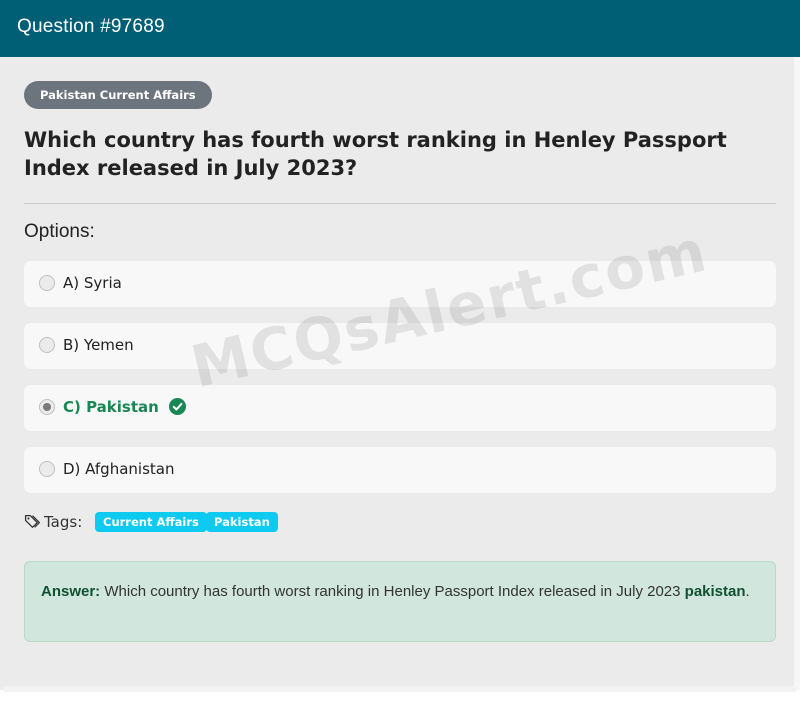  Describe the element at coordinates (47, 283) in the screenshot. I see `option-a-radio` at that location.